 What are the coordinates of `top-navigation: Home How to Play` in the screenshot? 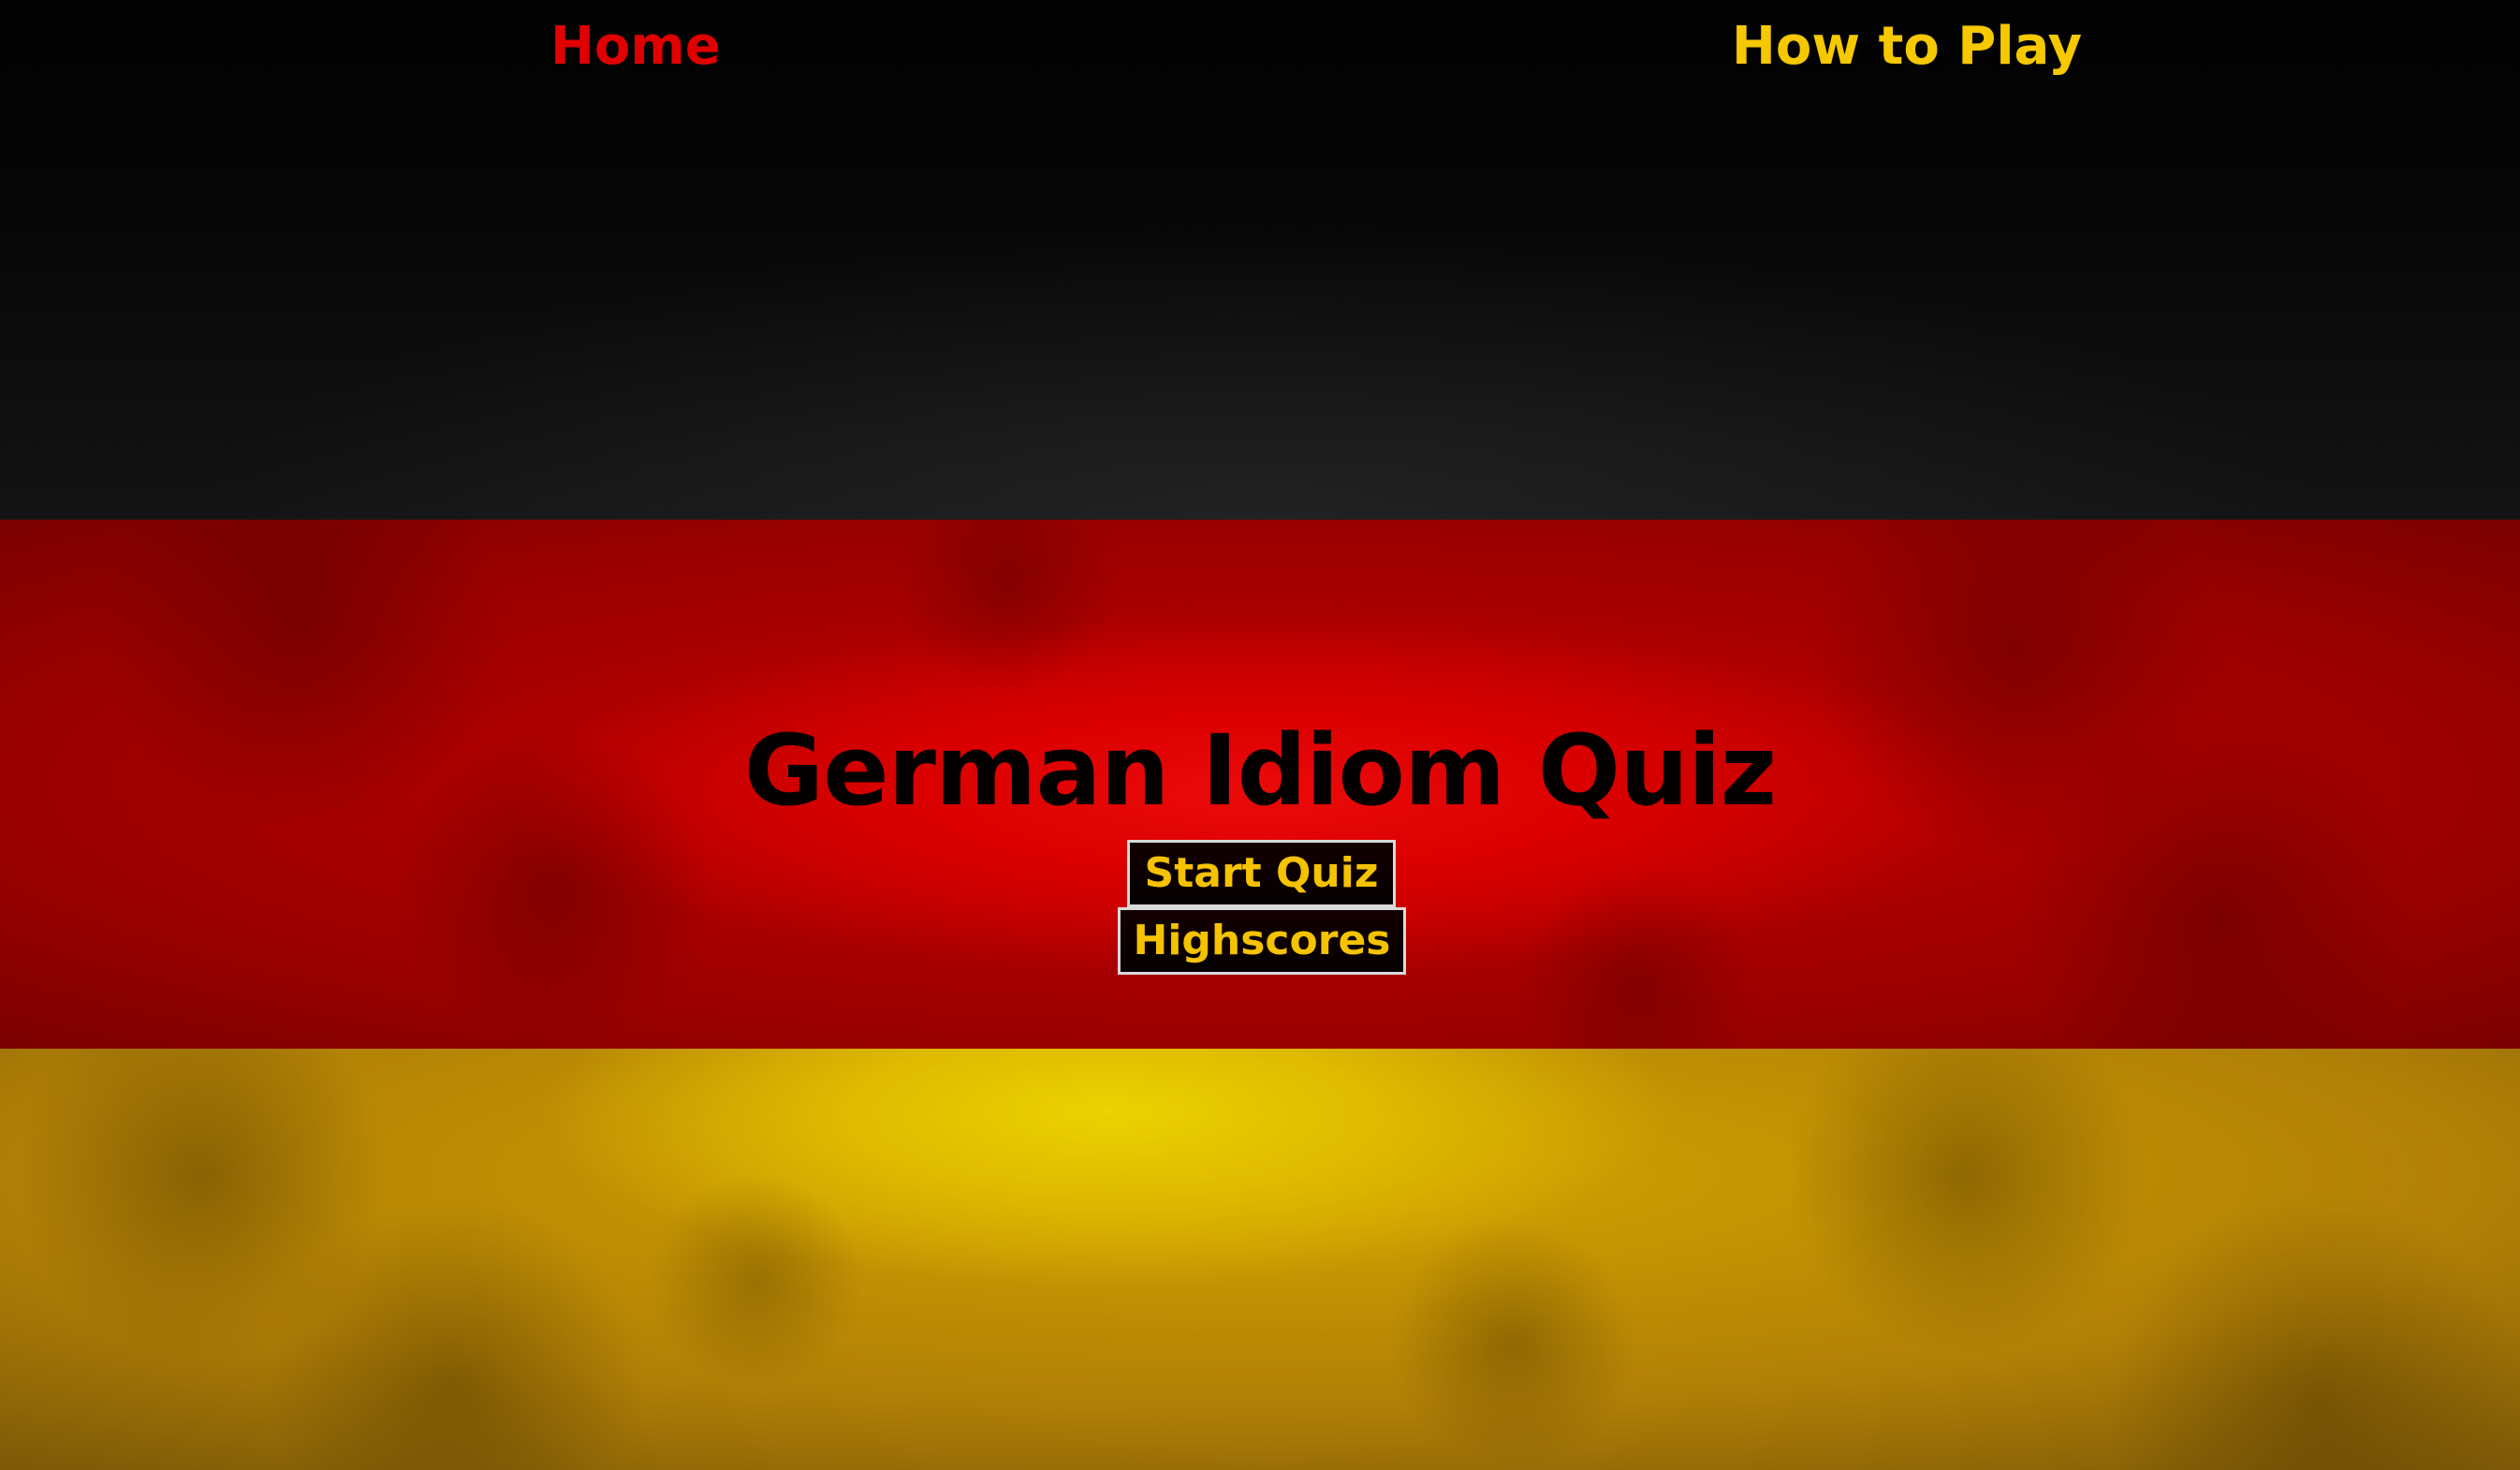 It's located at (1260, 47).